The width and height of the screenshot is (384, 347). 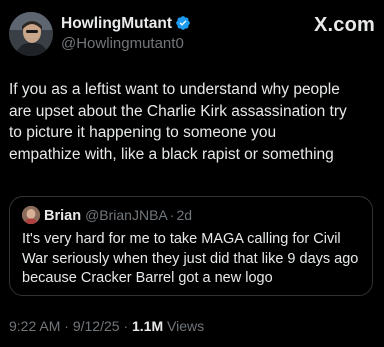 I want to click on x-com-brand: X.com, so click(x=344, y=25).